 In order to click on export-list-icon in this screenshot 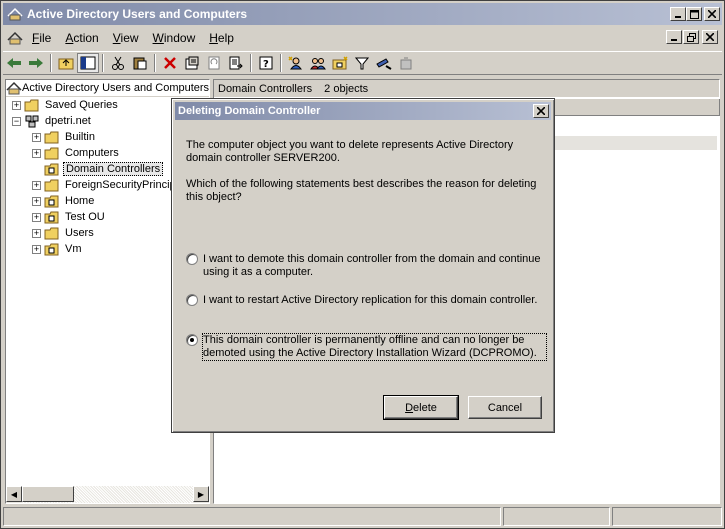, I will do `click(236, 63)`.